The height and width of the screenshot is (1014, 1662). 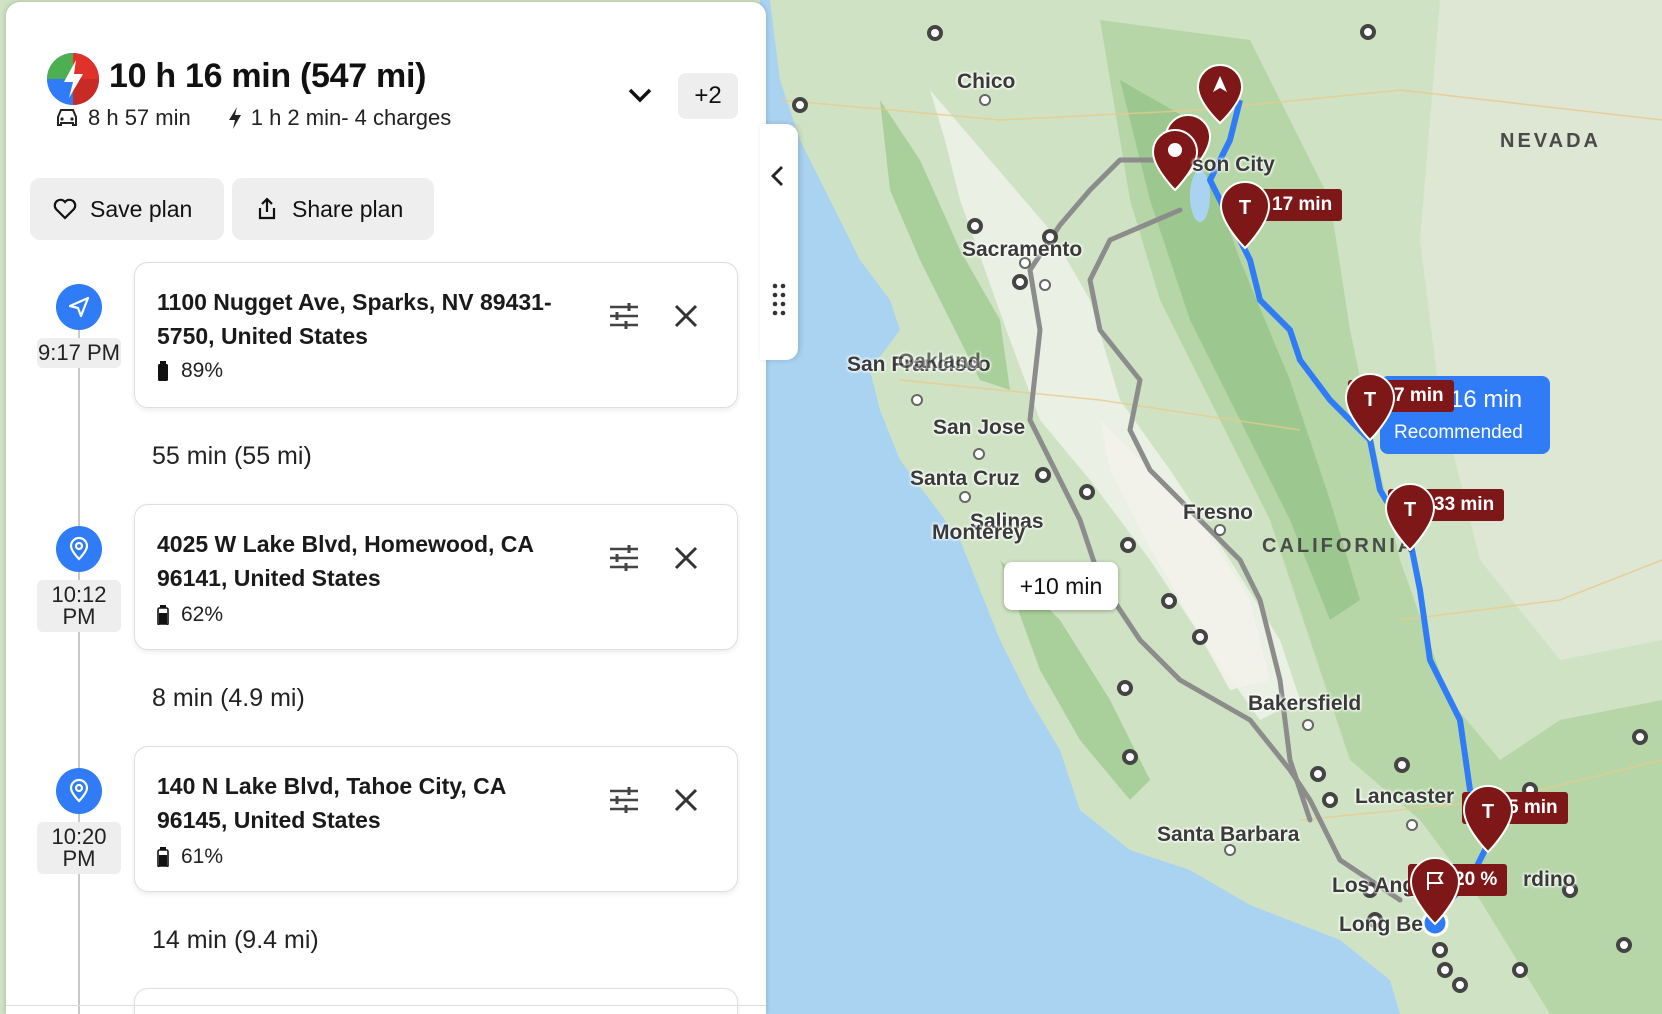 What do you see at coordinates (202, 856) in the screenshot?
I see `battery-level: 61%` at bounding box center [202, 856].